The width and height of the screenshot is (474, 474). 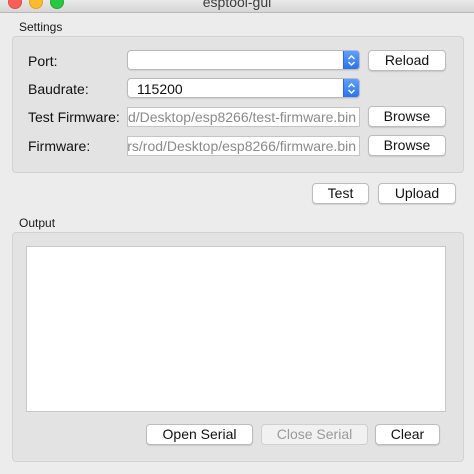 I want to click on upload-button: Upload, so click(x=417, y=193).